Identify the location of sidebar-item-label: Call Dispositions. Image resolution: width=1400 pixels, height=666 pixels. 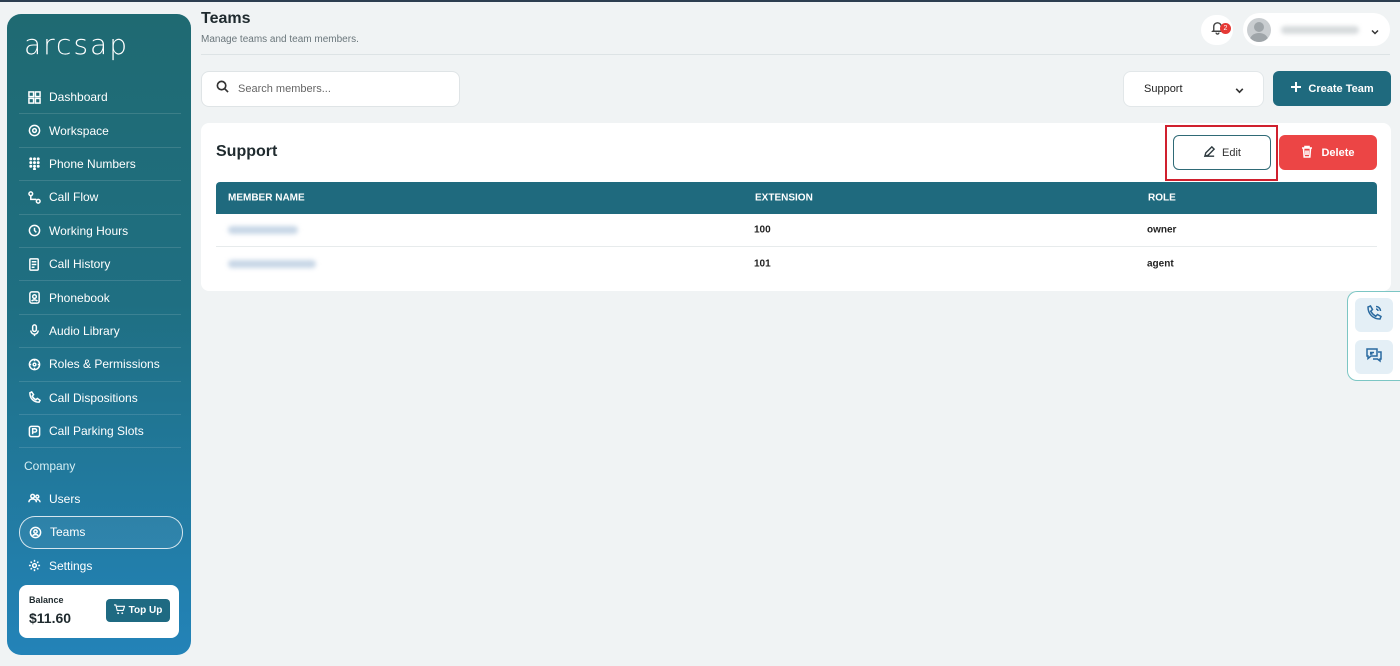
(93, 397).